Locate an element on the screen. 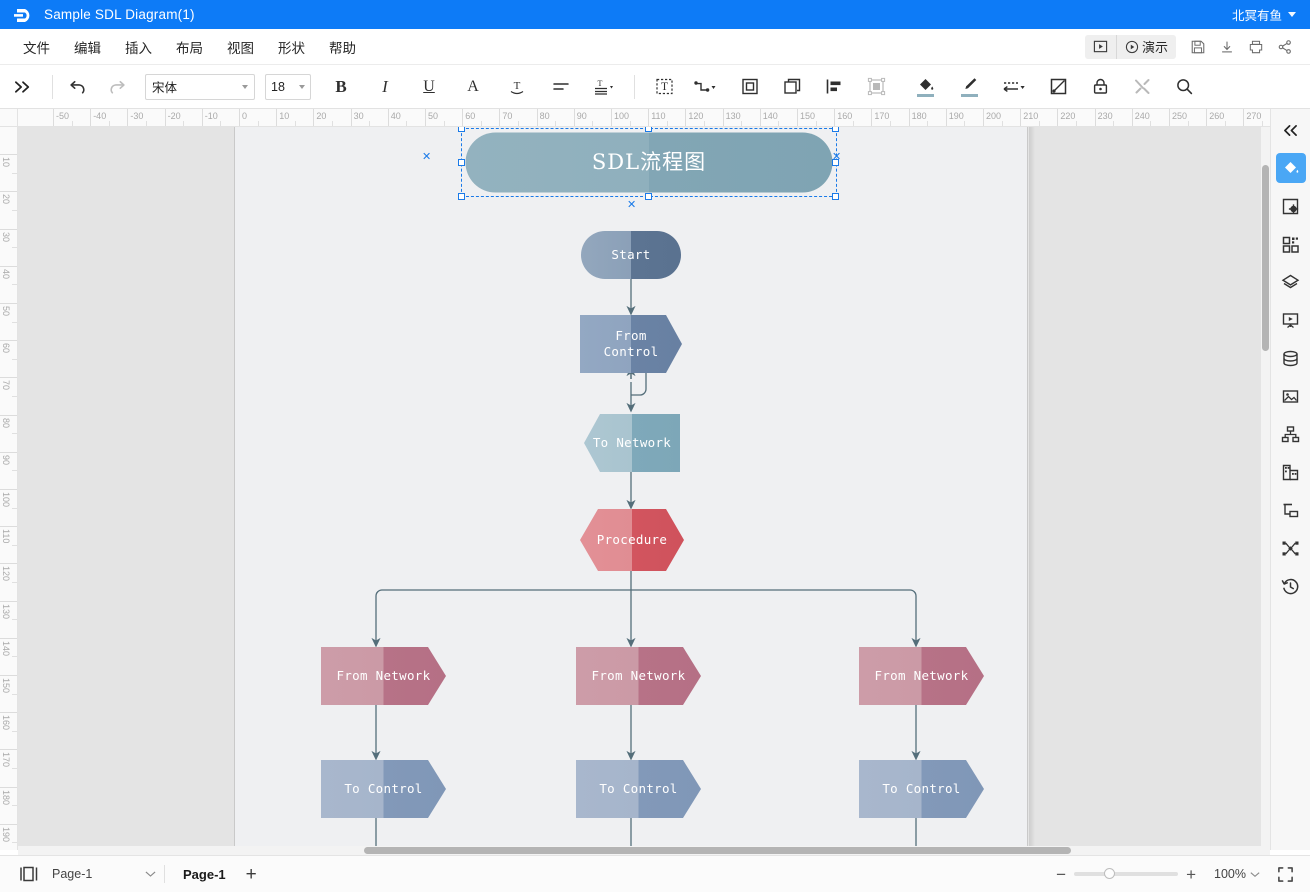 This screenshot has width=1310, height=892. shape-from-network-2: From Network is located at coordinates (638, 676).